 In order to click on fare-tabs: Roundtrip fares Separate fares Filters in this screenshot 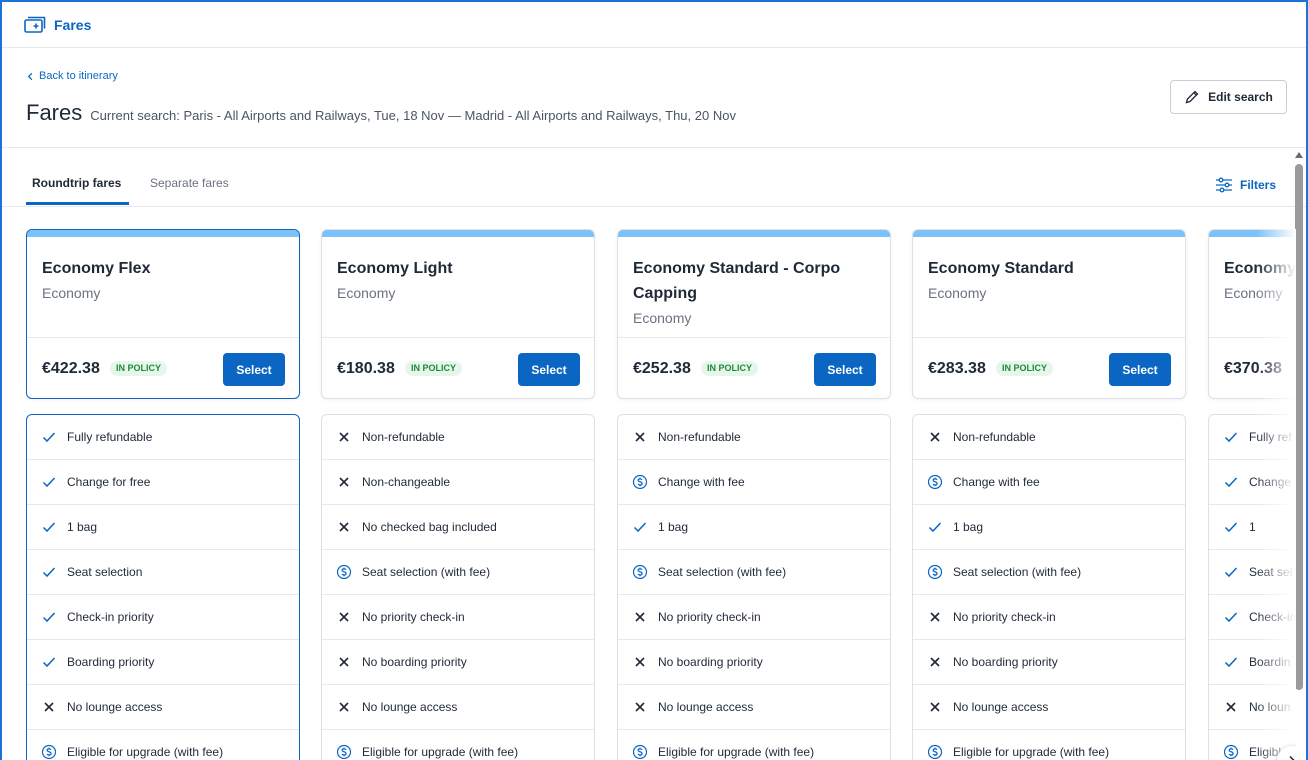, I will do `click(654, 178)`.